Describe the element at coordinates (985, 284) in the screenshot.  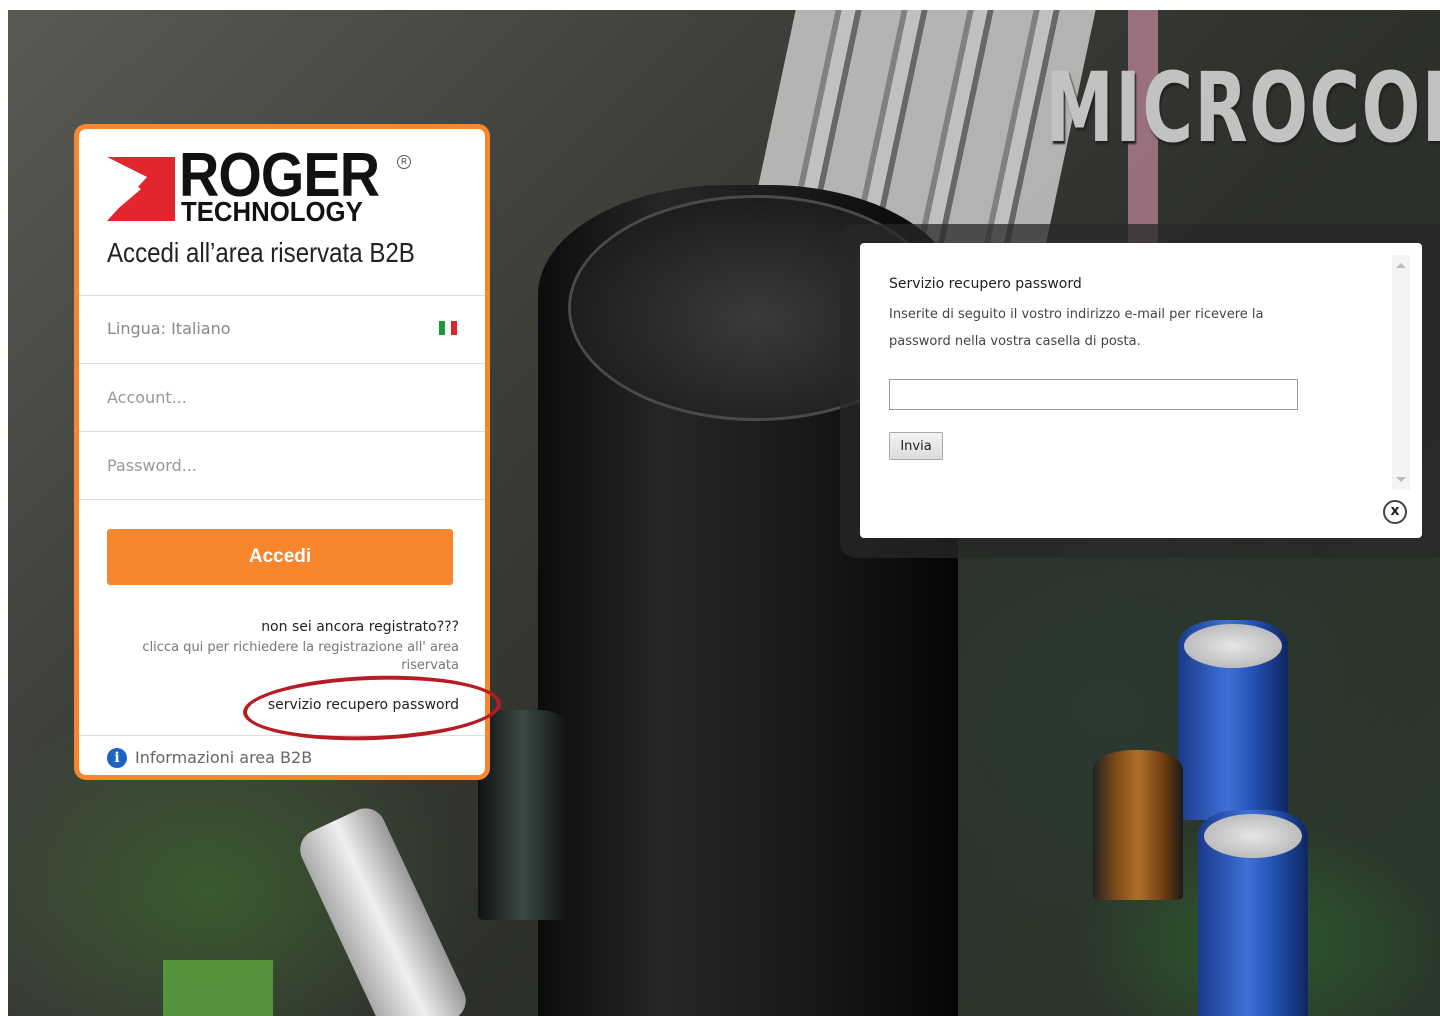
I see `dialog-title: Servizio recupero password` at that location.